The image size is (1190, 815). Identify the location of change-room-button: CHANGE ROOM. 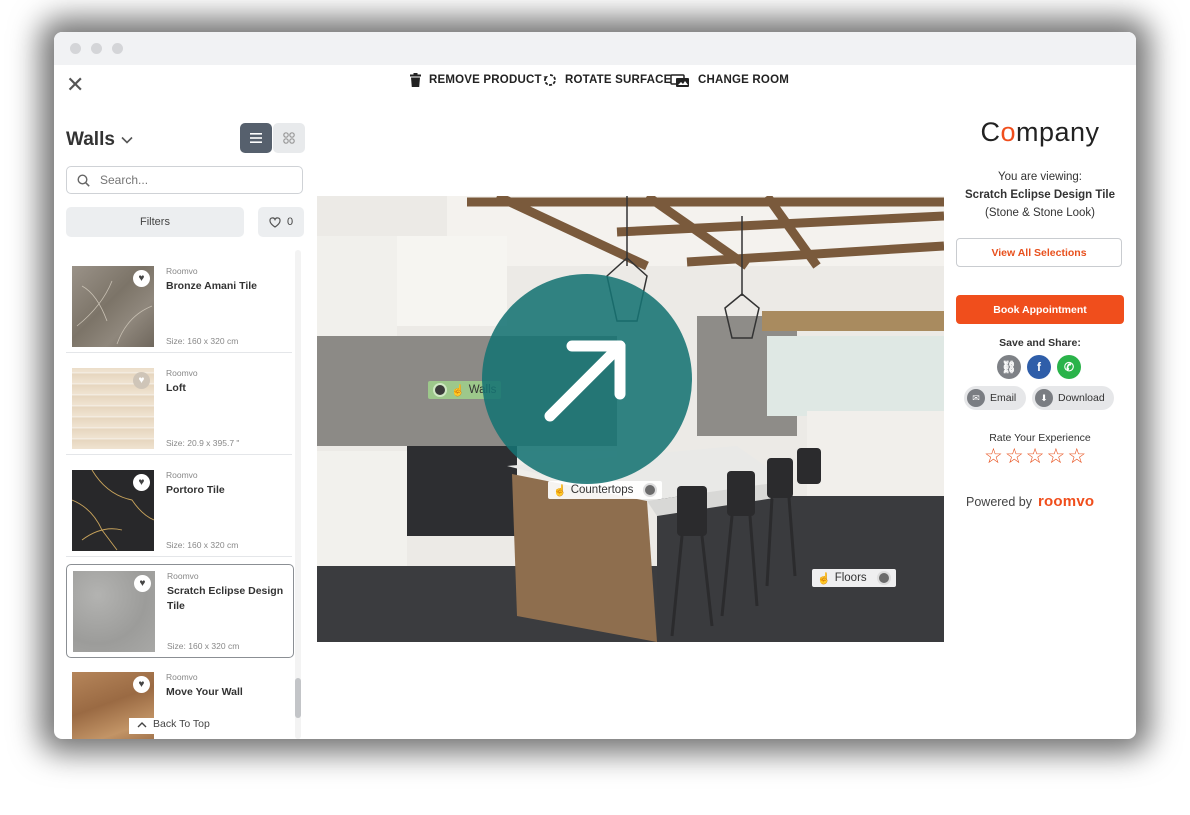
(729, 80).